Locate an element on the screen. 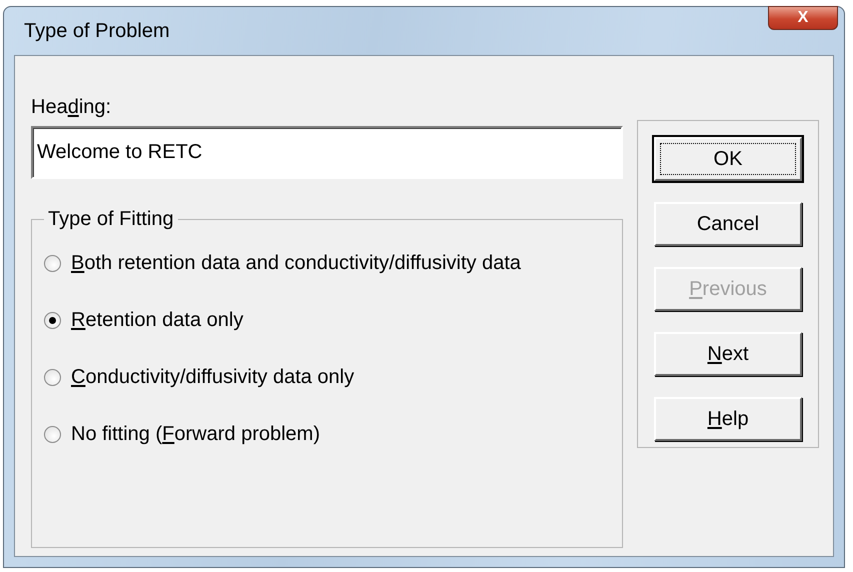 This screenshot has width=853, height=572. radio-label: No fitting (Forward problem) is located at coordinates (195, 434).